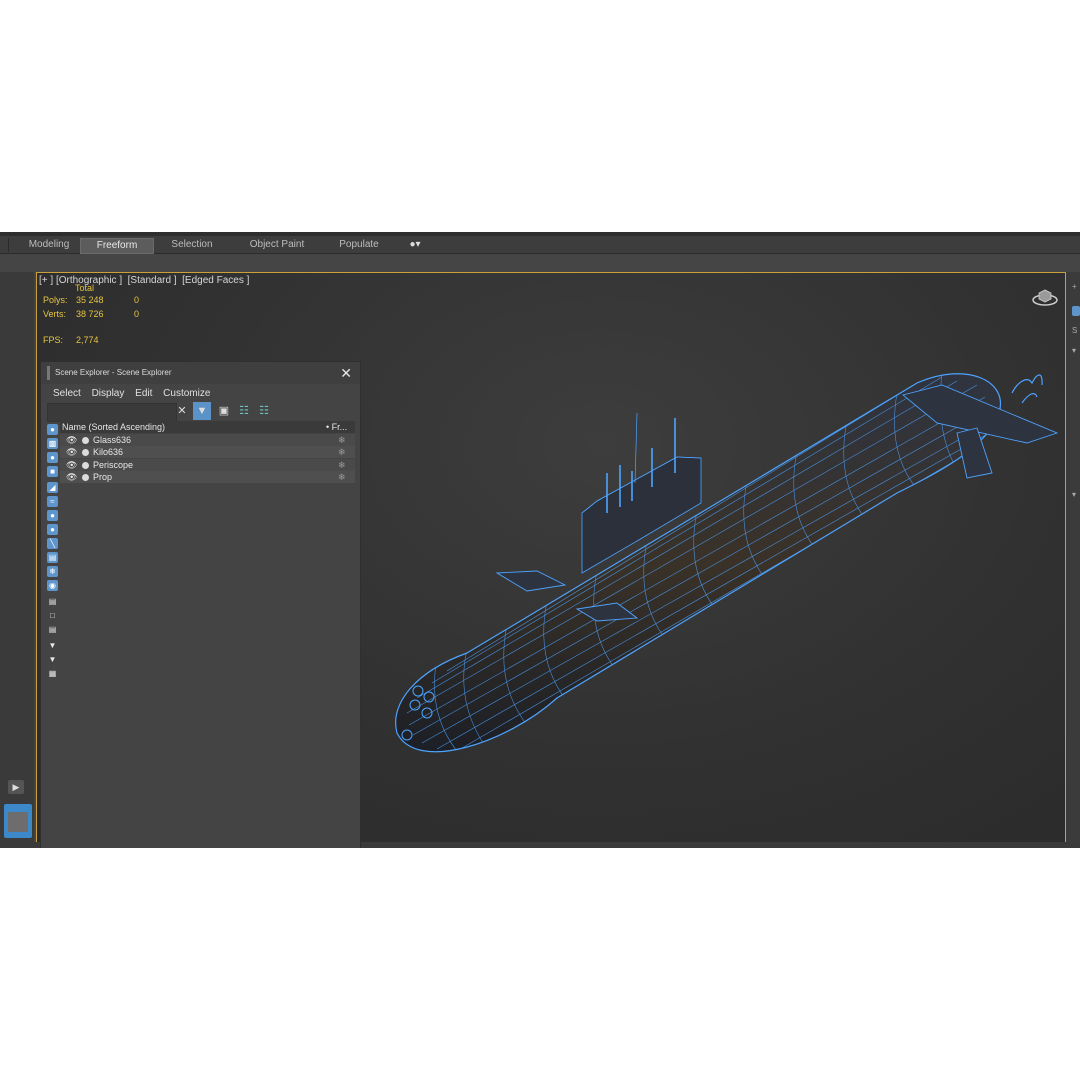  What do you see at coordinates (108, 452) in the screenshot?
I see `object-name: Kilo636` at bounding box center [108, 452].